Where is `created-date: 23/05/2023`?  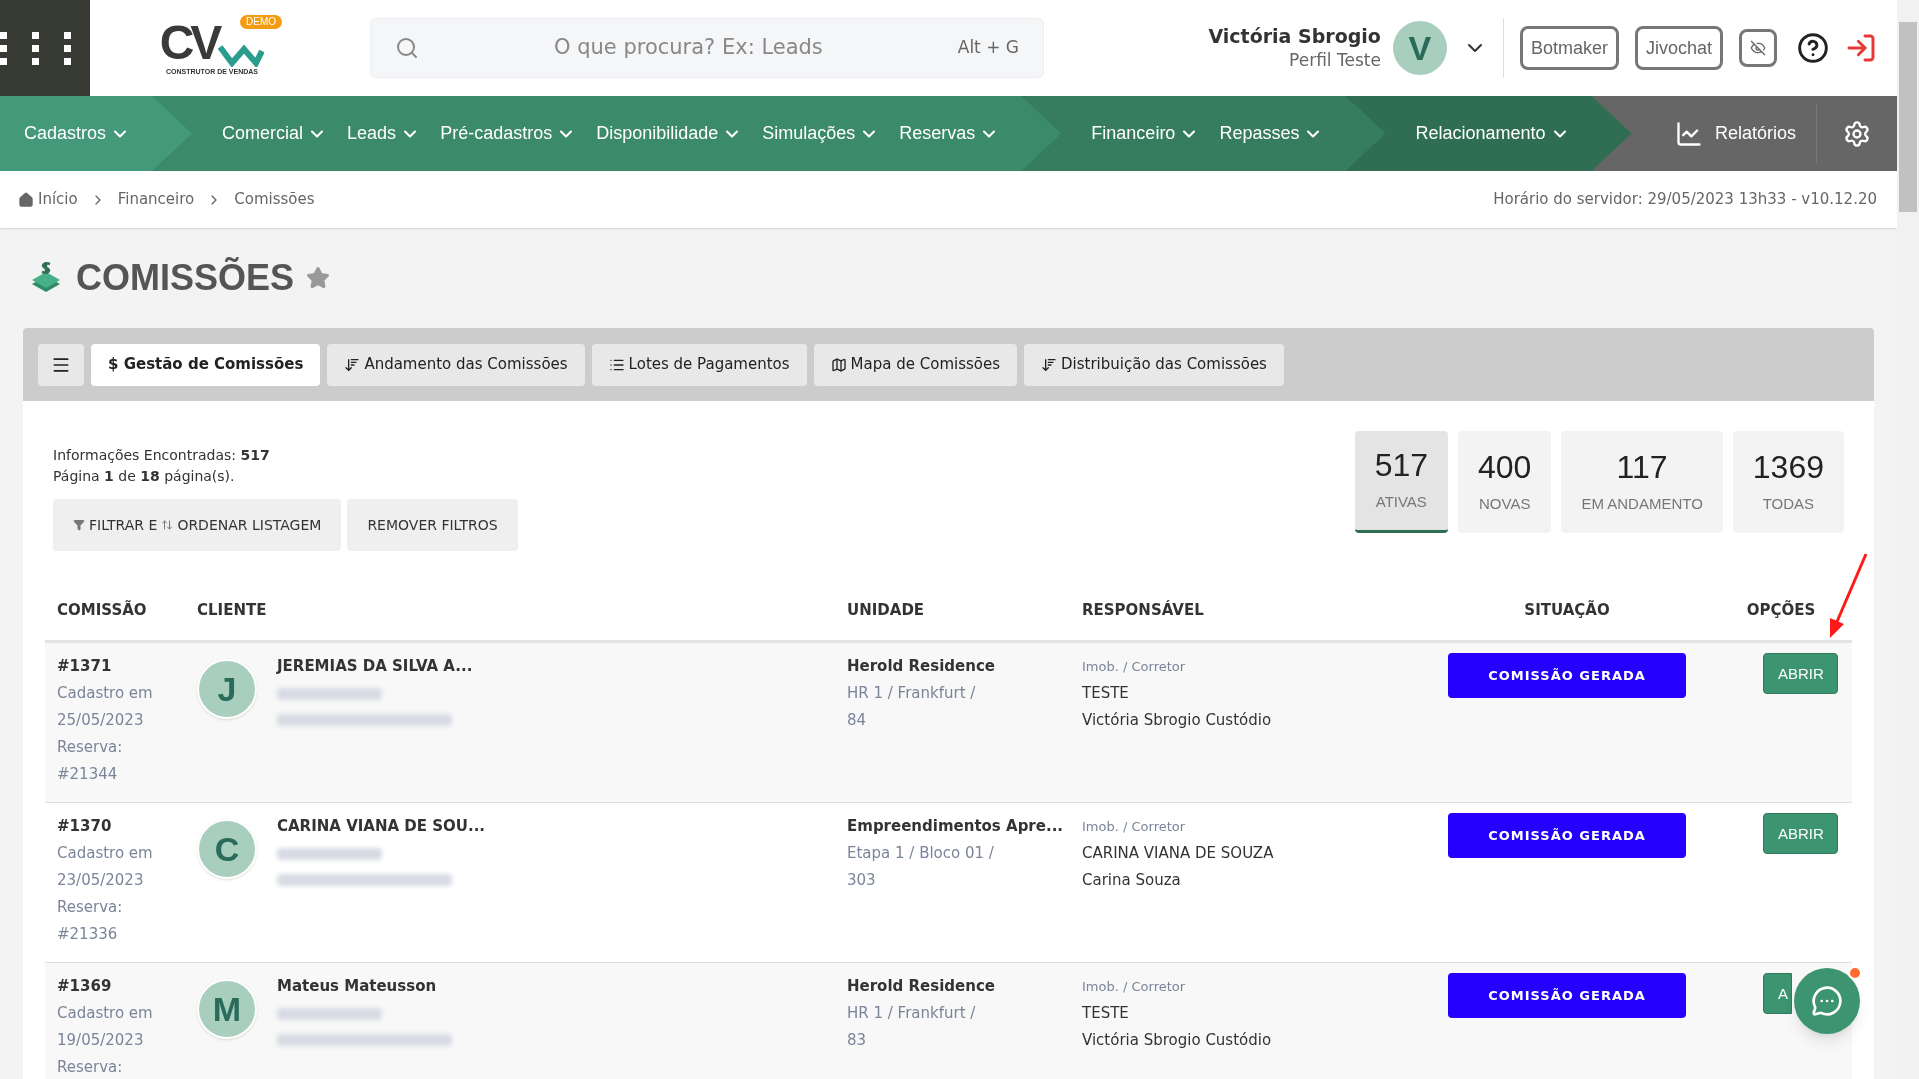
created-date: 23/05/2023 is located at coordinates (101, 880).